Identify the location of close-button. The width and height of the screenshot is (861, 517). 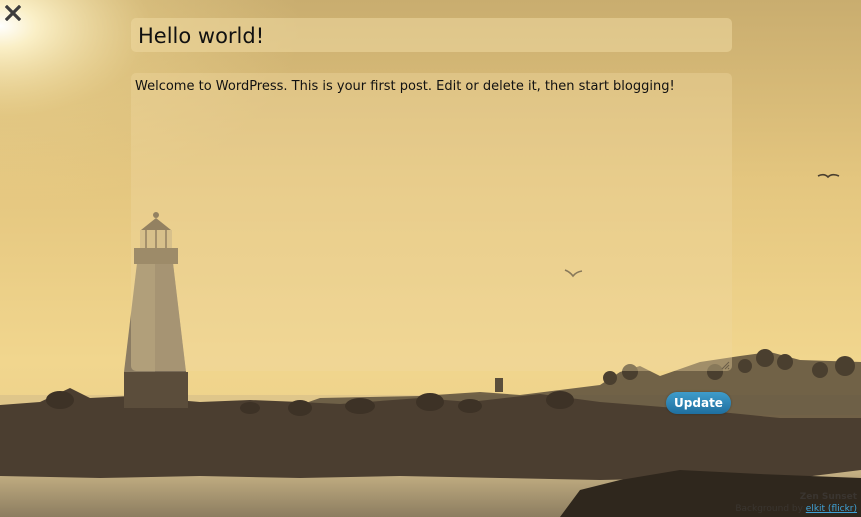
(13, 13).